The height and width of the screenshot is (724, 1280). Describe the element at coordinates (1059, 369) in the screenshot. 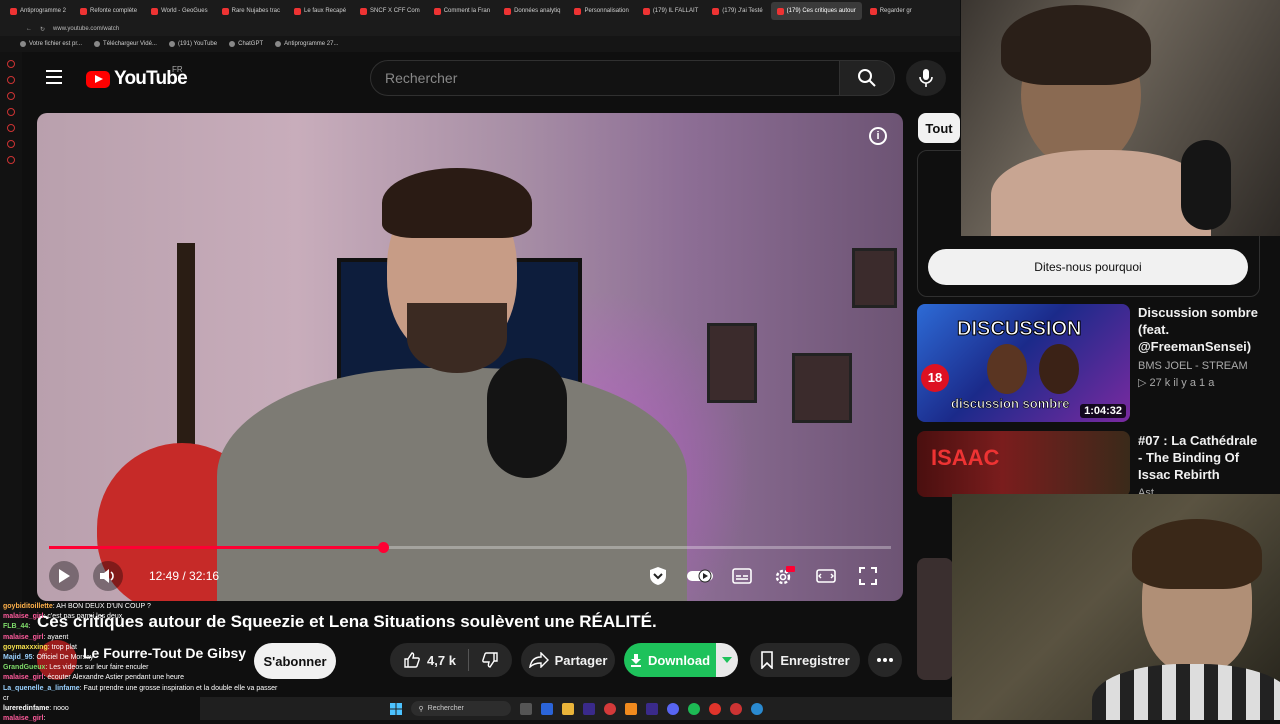

I see `thumbnail-face` at that location.